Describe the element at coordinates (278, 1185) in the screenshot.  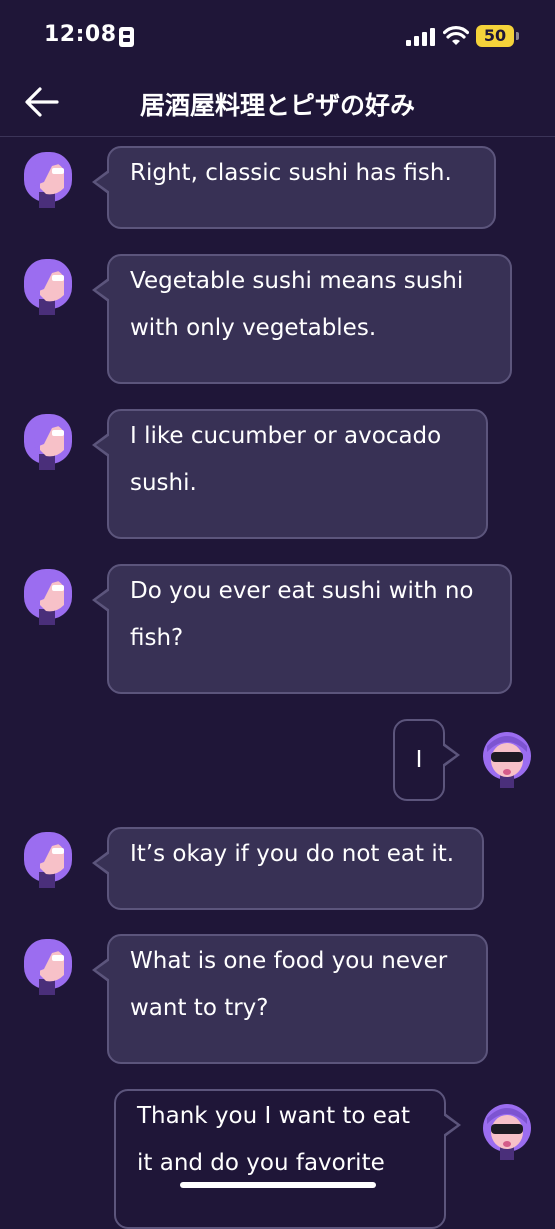
I see `home-indicator` at that location.